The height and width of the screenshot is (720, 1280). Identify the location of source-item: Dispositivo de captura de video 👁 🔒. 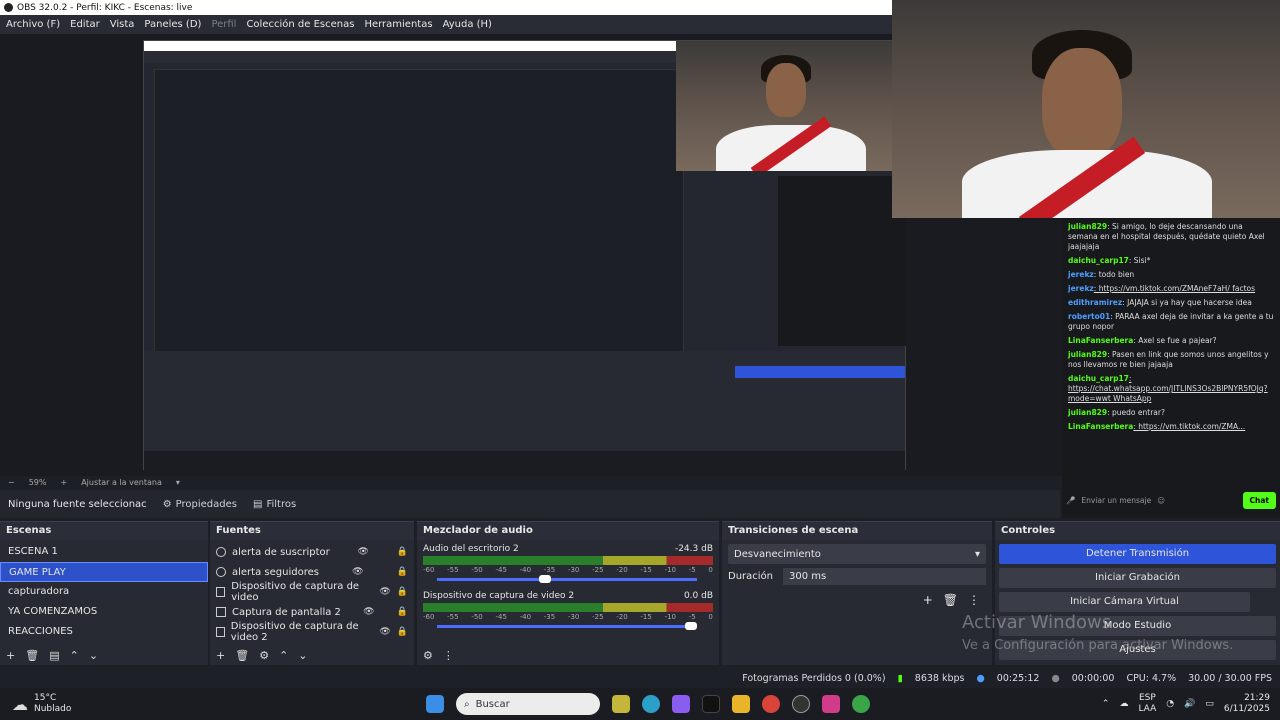
(312, 592).